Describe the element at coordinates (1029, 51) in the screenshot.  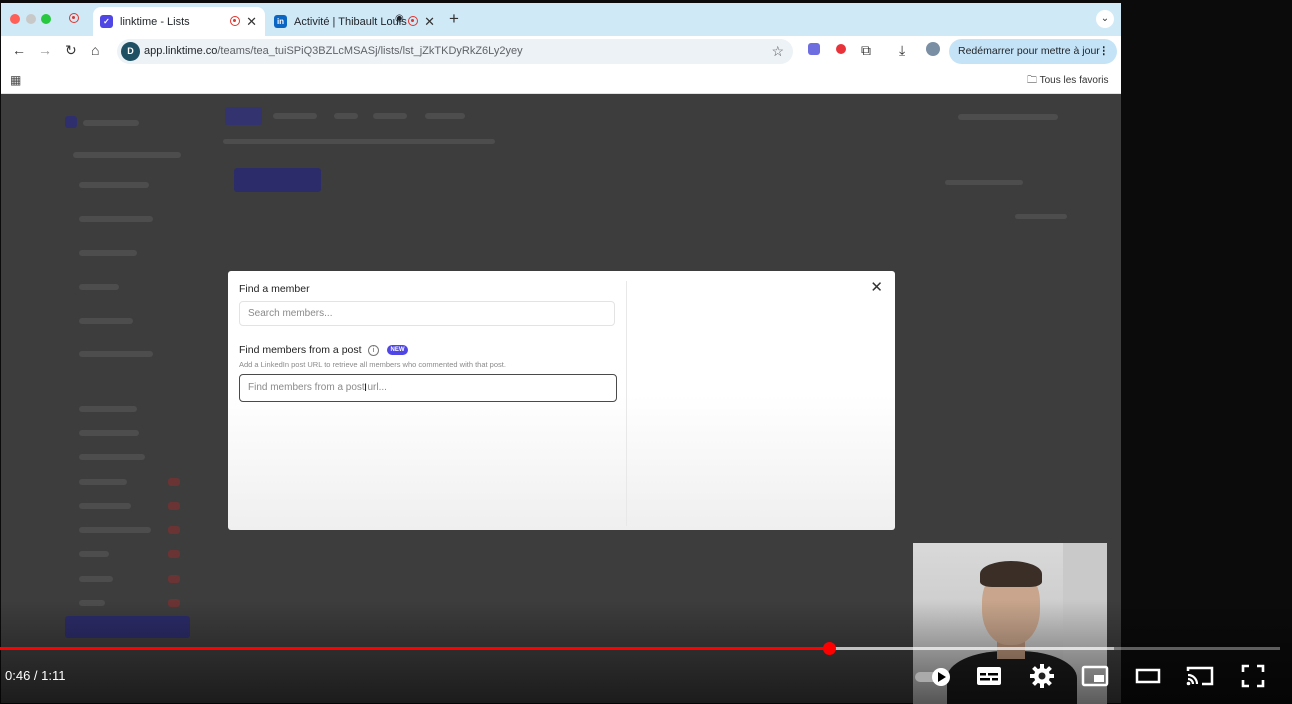
I see `update-button-label: Redémarrer pour mettre à jour` at that location.